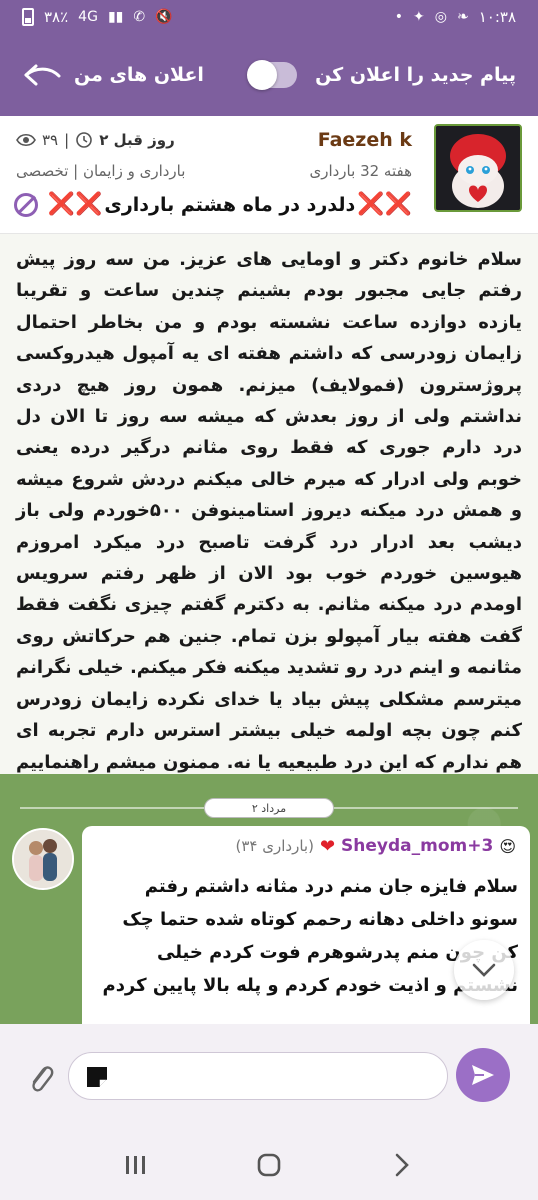 The width and height of the screenshot is (538, 1200). Describe the element at coordinates (50, 140) in the screenshot. I see `views-count: ۳۹` at that location.